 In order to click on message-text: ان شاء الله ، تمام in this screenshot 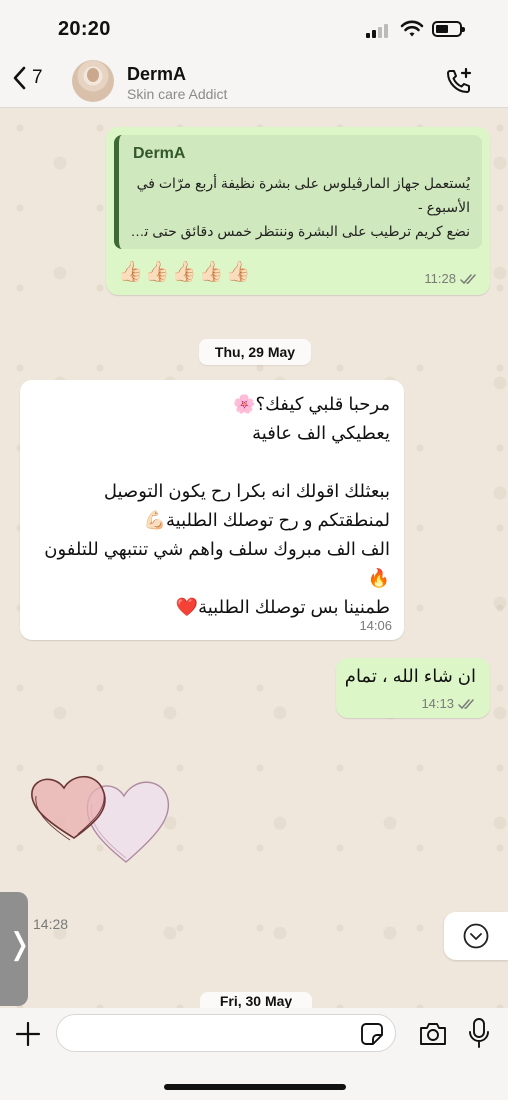, I will do `click(410, 676)`.